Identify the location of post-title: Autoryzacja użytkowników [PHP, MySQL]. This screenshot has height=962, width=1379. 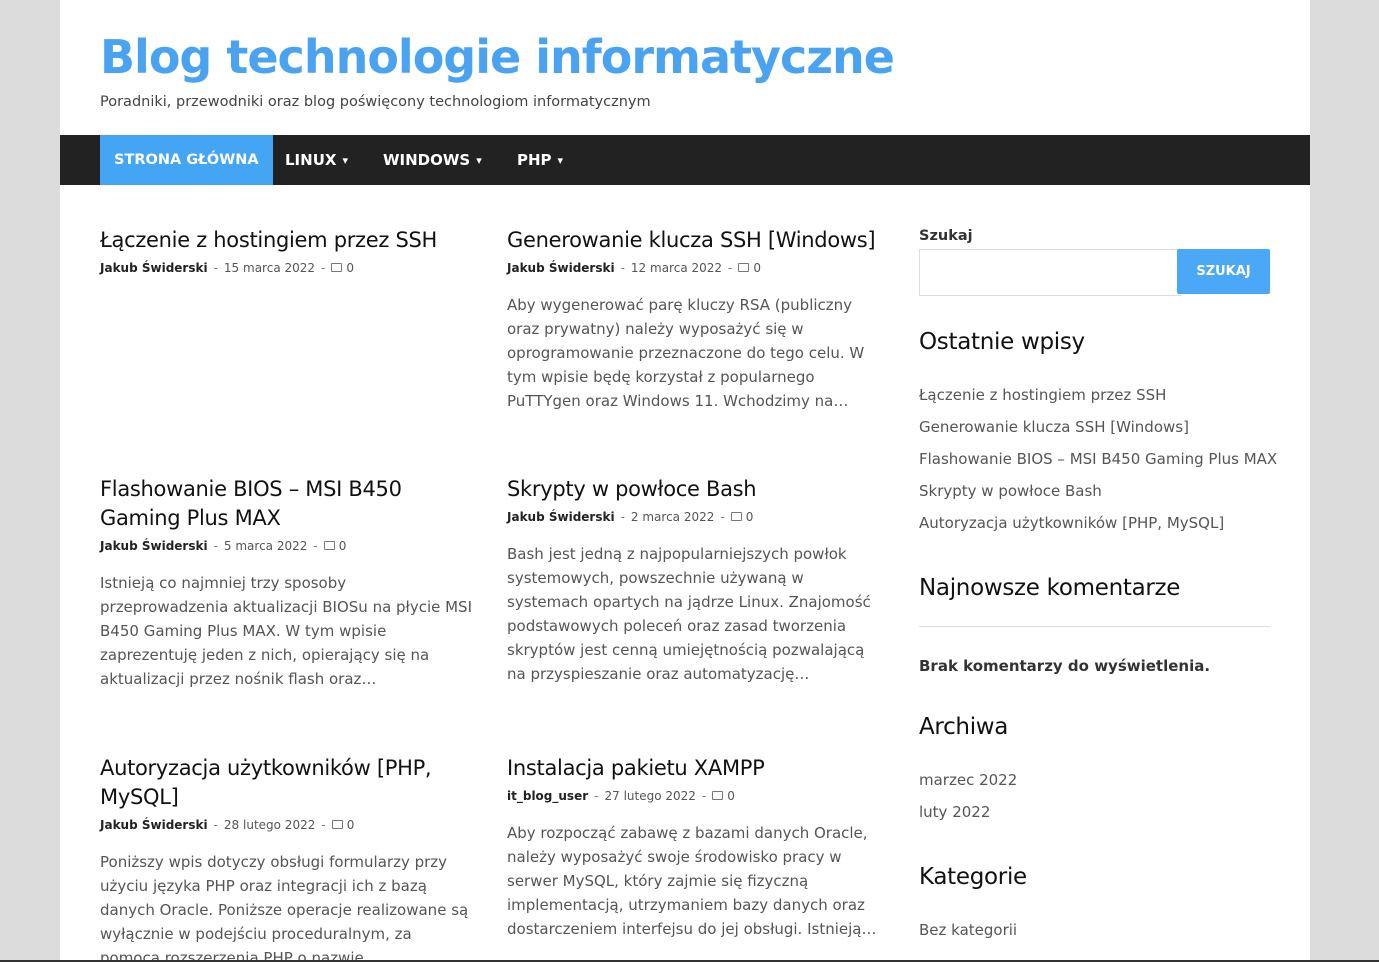
(287, 783).